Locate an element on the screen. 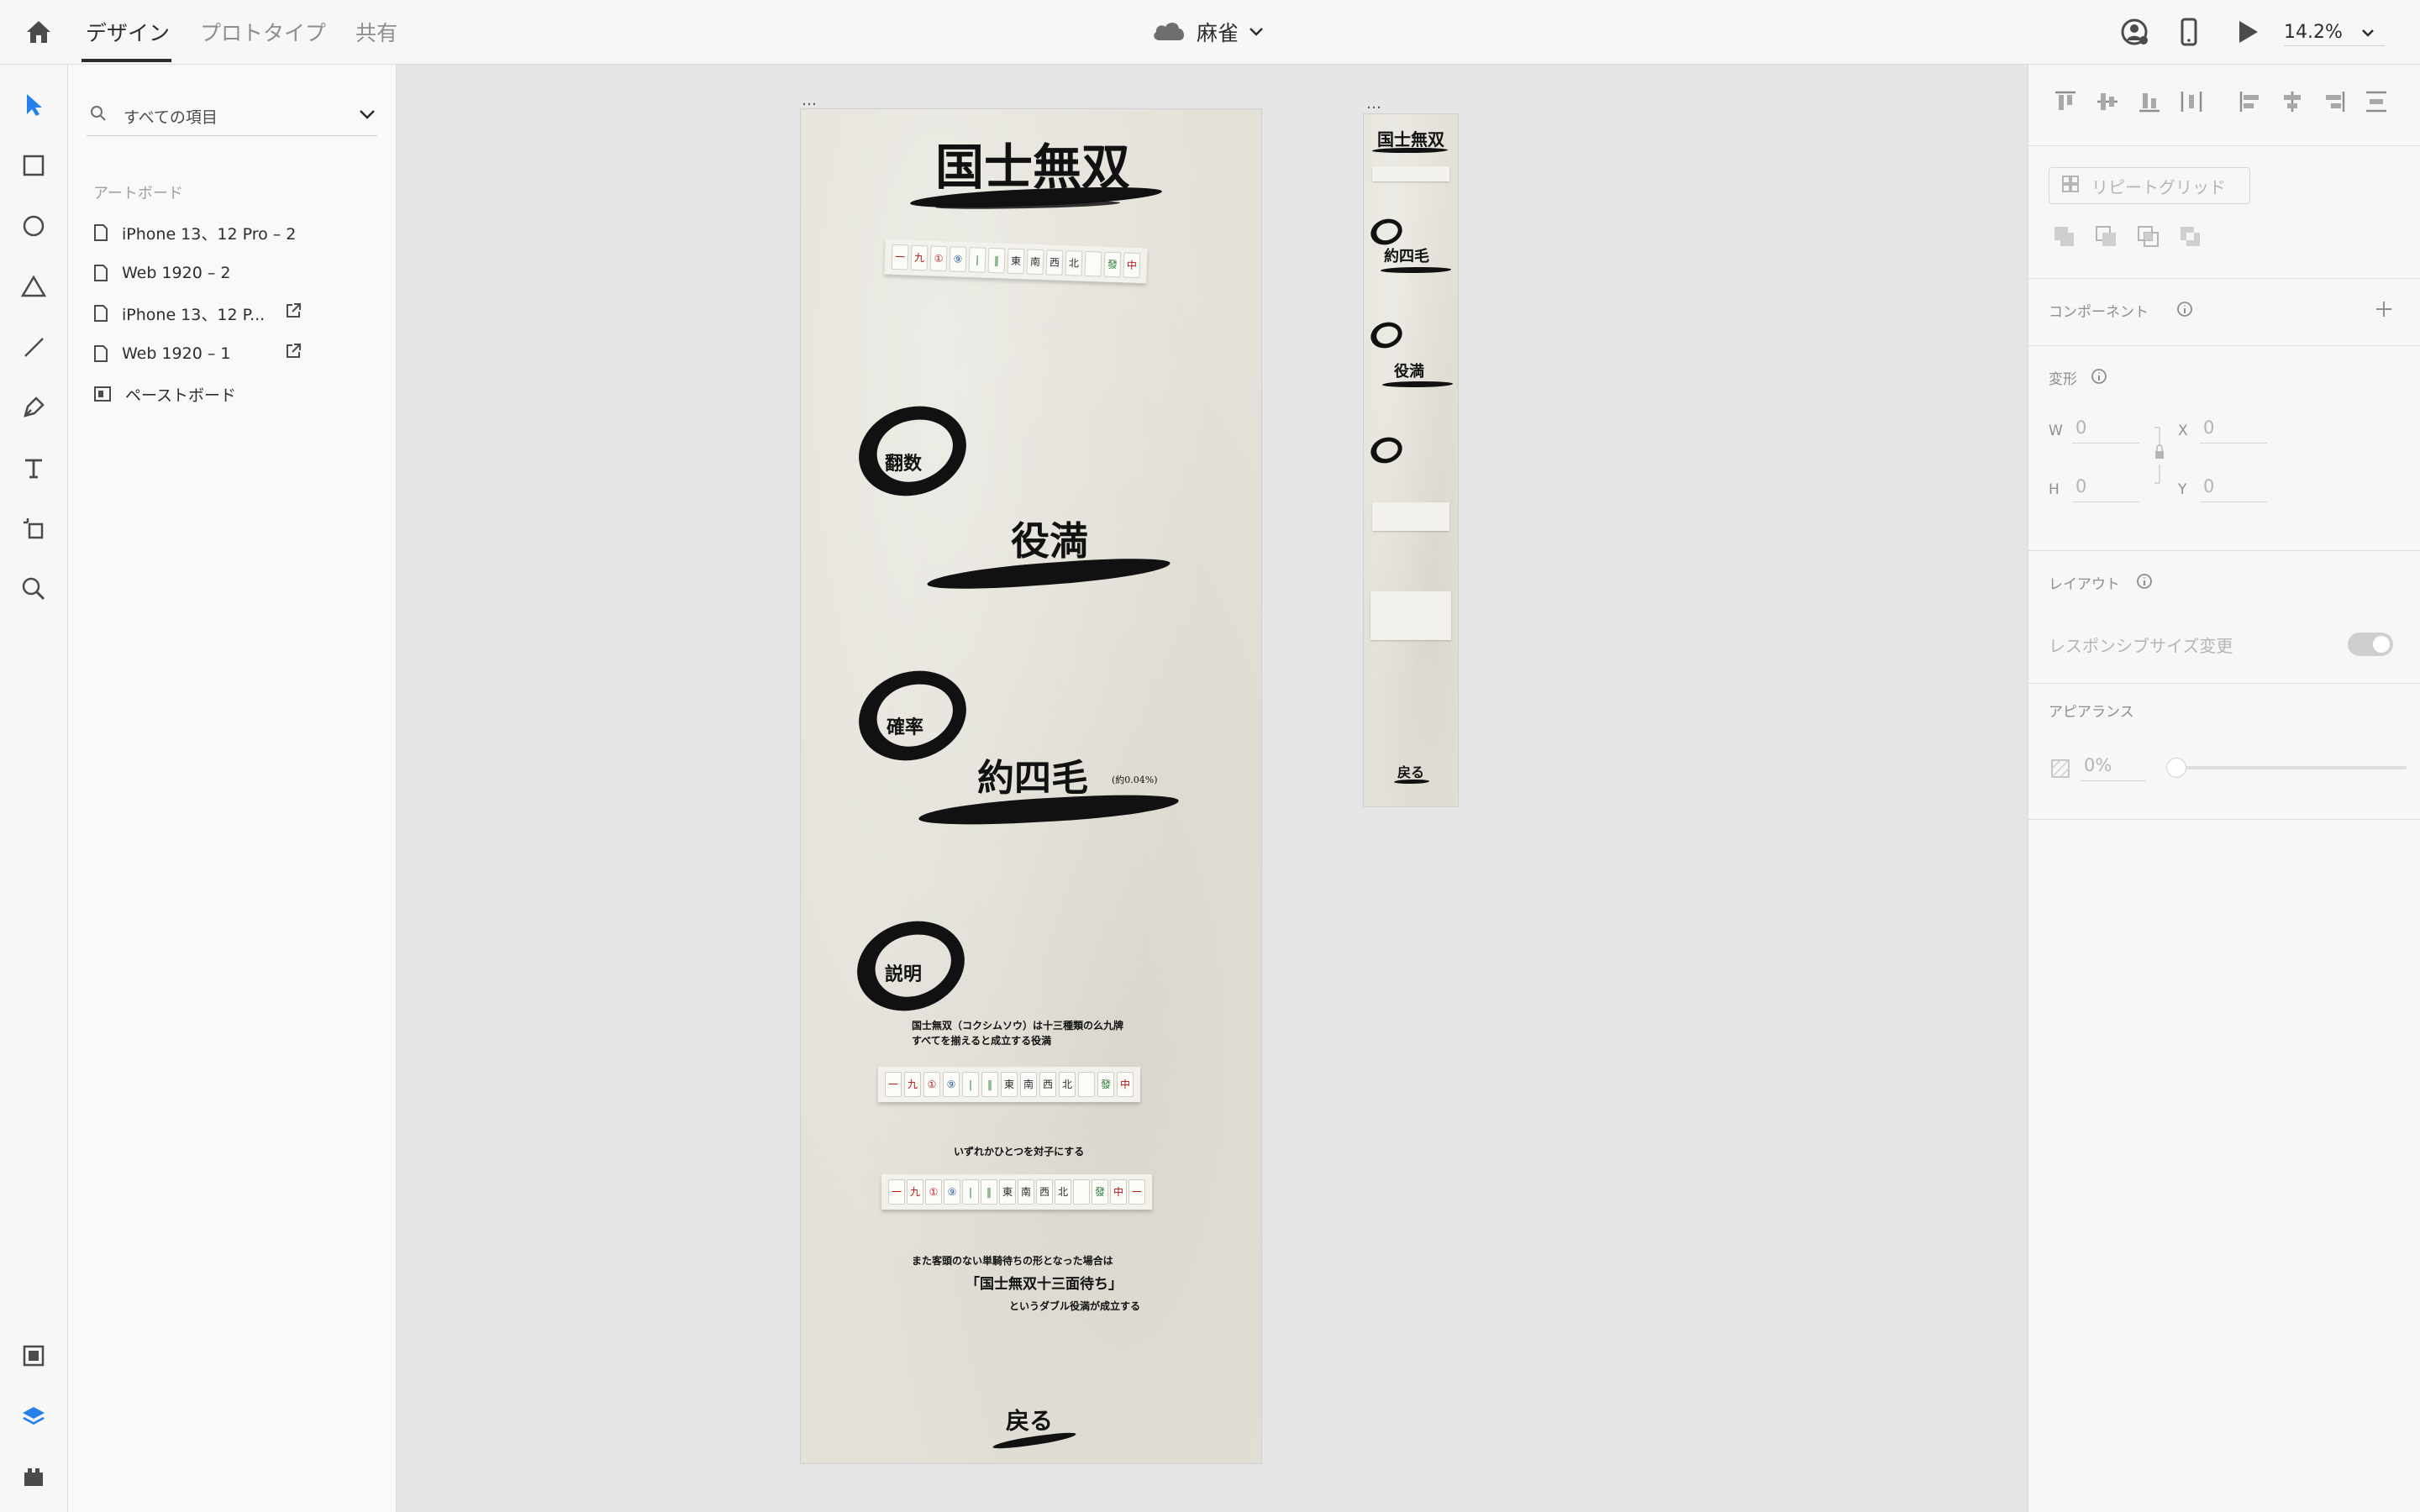  document-title-button: 麻雀 is located at coordinates (1207, 32).